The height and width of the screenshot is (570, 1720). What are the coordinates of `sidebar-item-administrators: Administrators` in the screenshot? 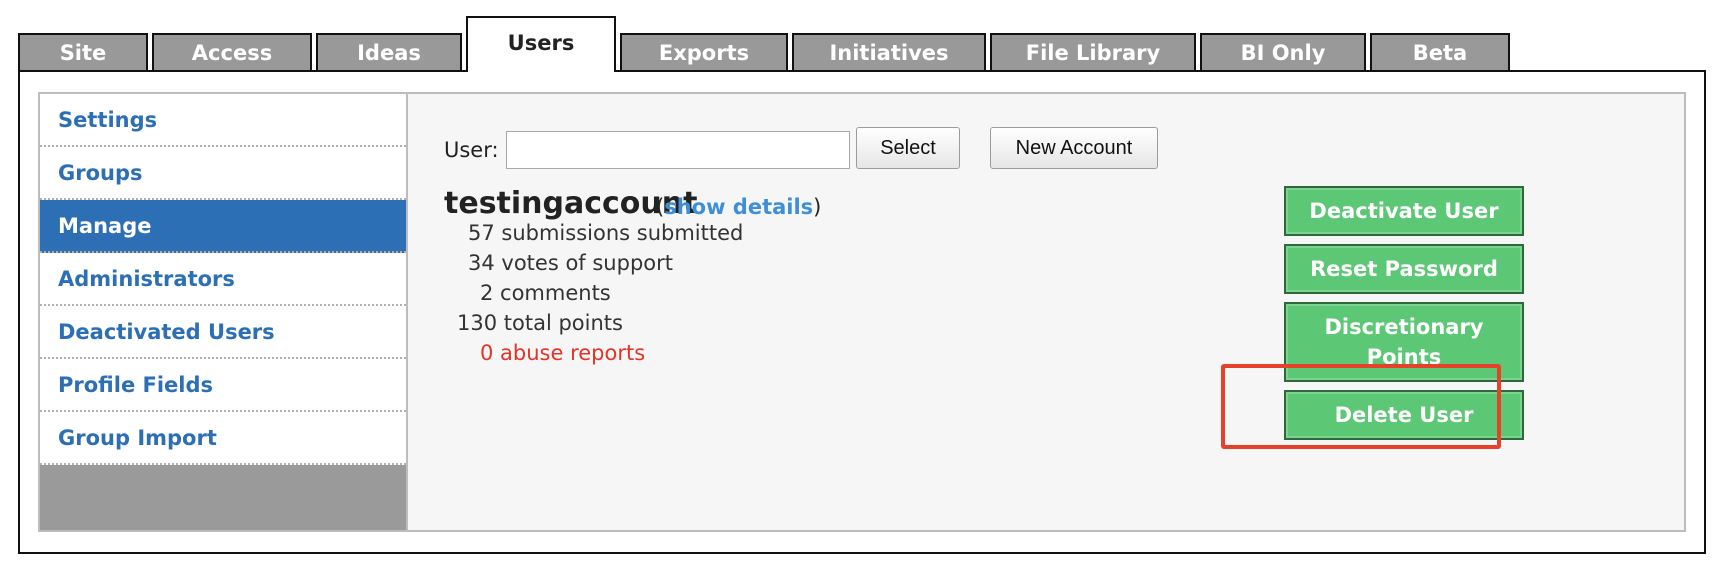 It's located at (223, 279).